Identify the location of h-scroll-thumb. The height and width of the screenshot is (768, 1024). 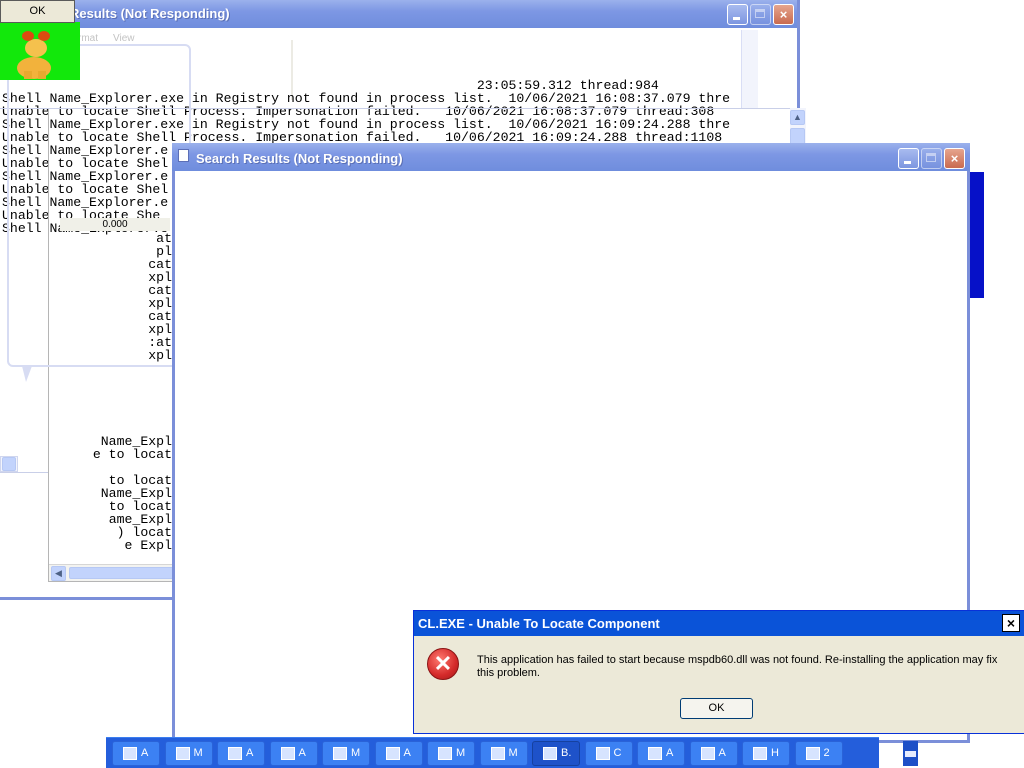
(121, 573).